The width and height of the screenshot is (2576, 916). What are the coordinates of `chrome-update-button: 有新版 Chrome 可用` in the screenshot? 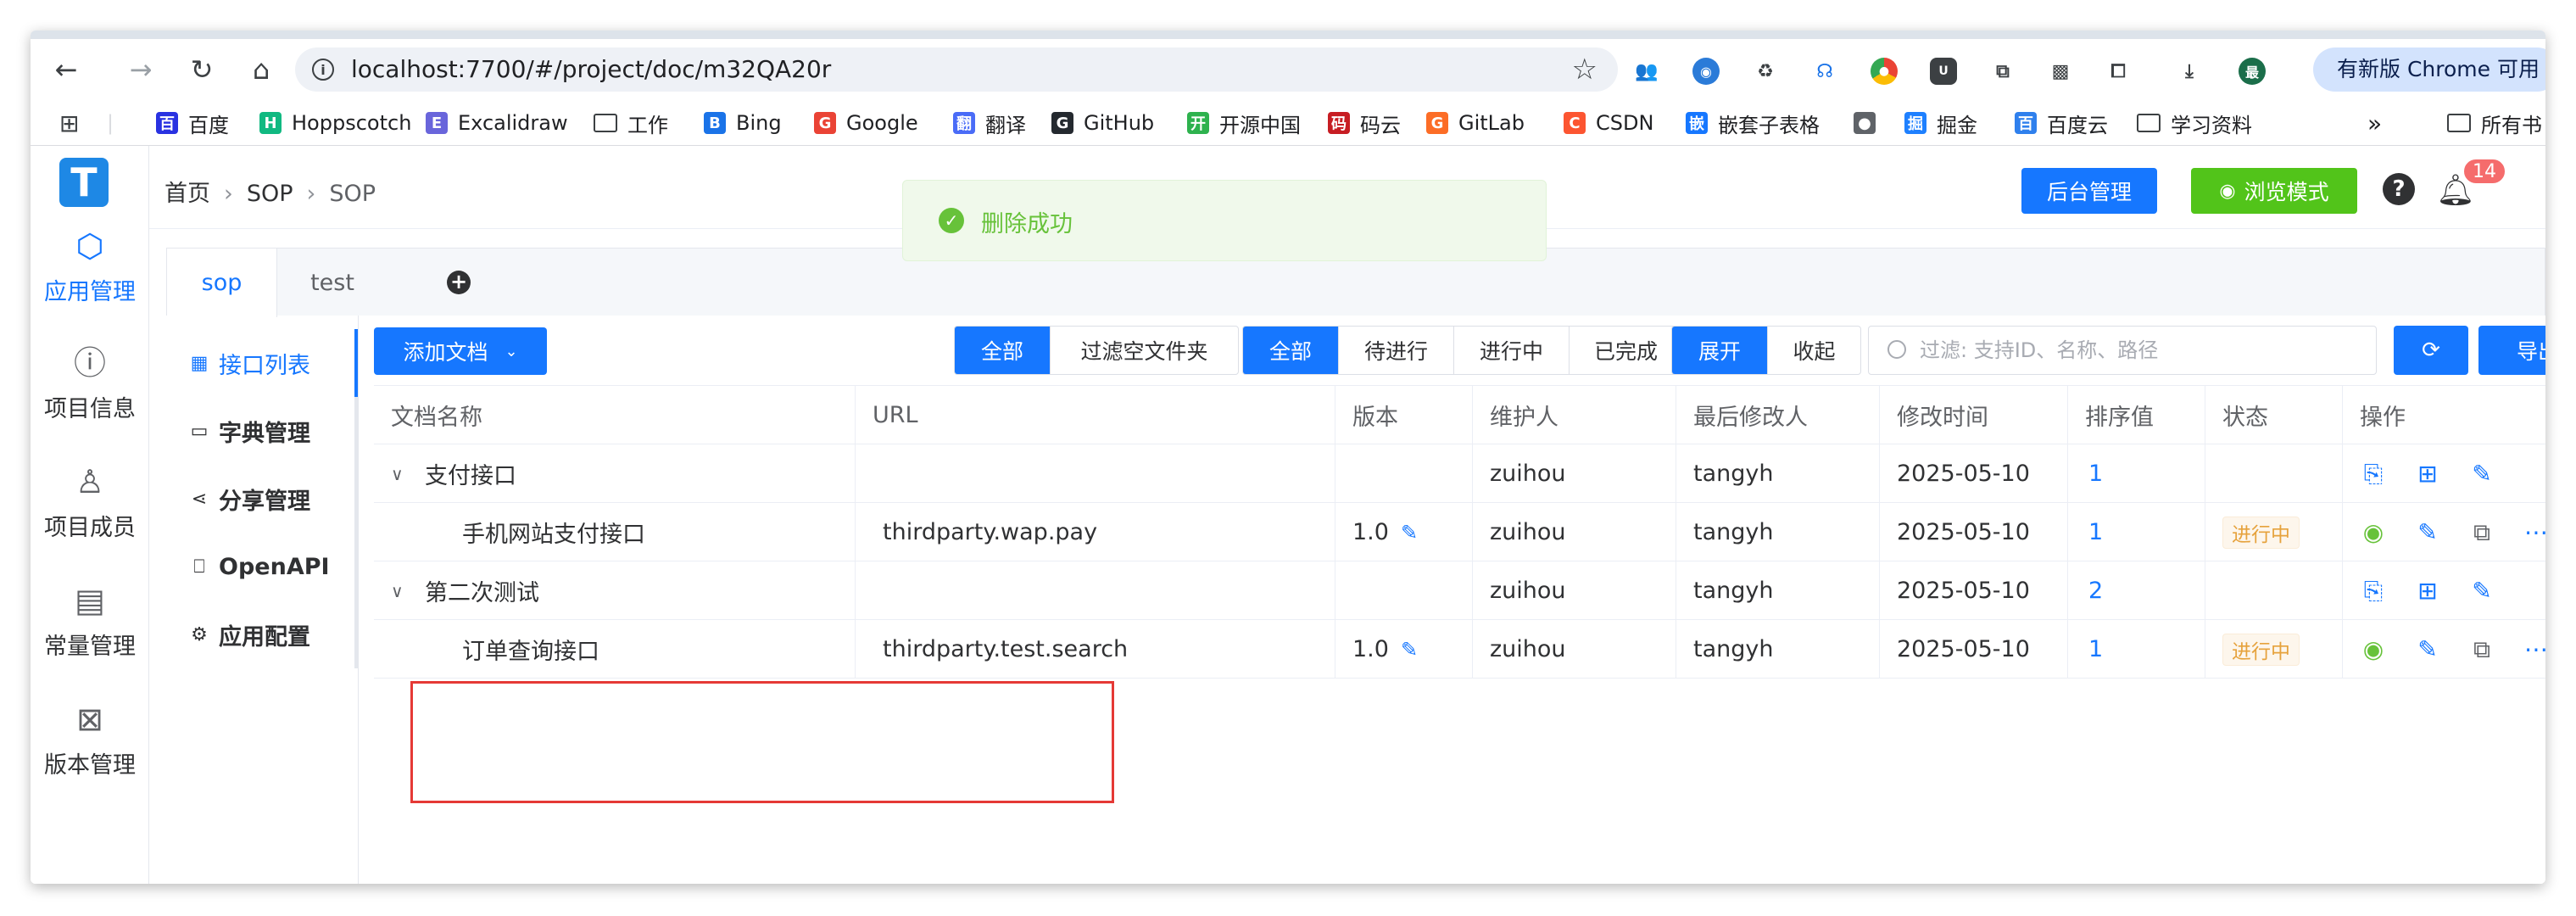 It's located at (2429, 69).